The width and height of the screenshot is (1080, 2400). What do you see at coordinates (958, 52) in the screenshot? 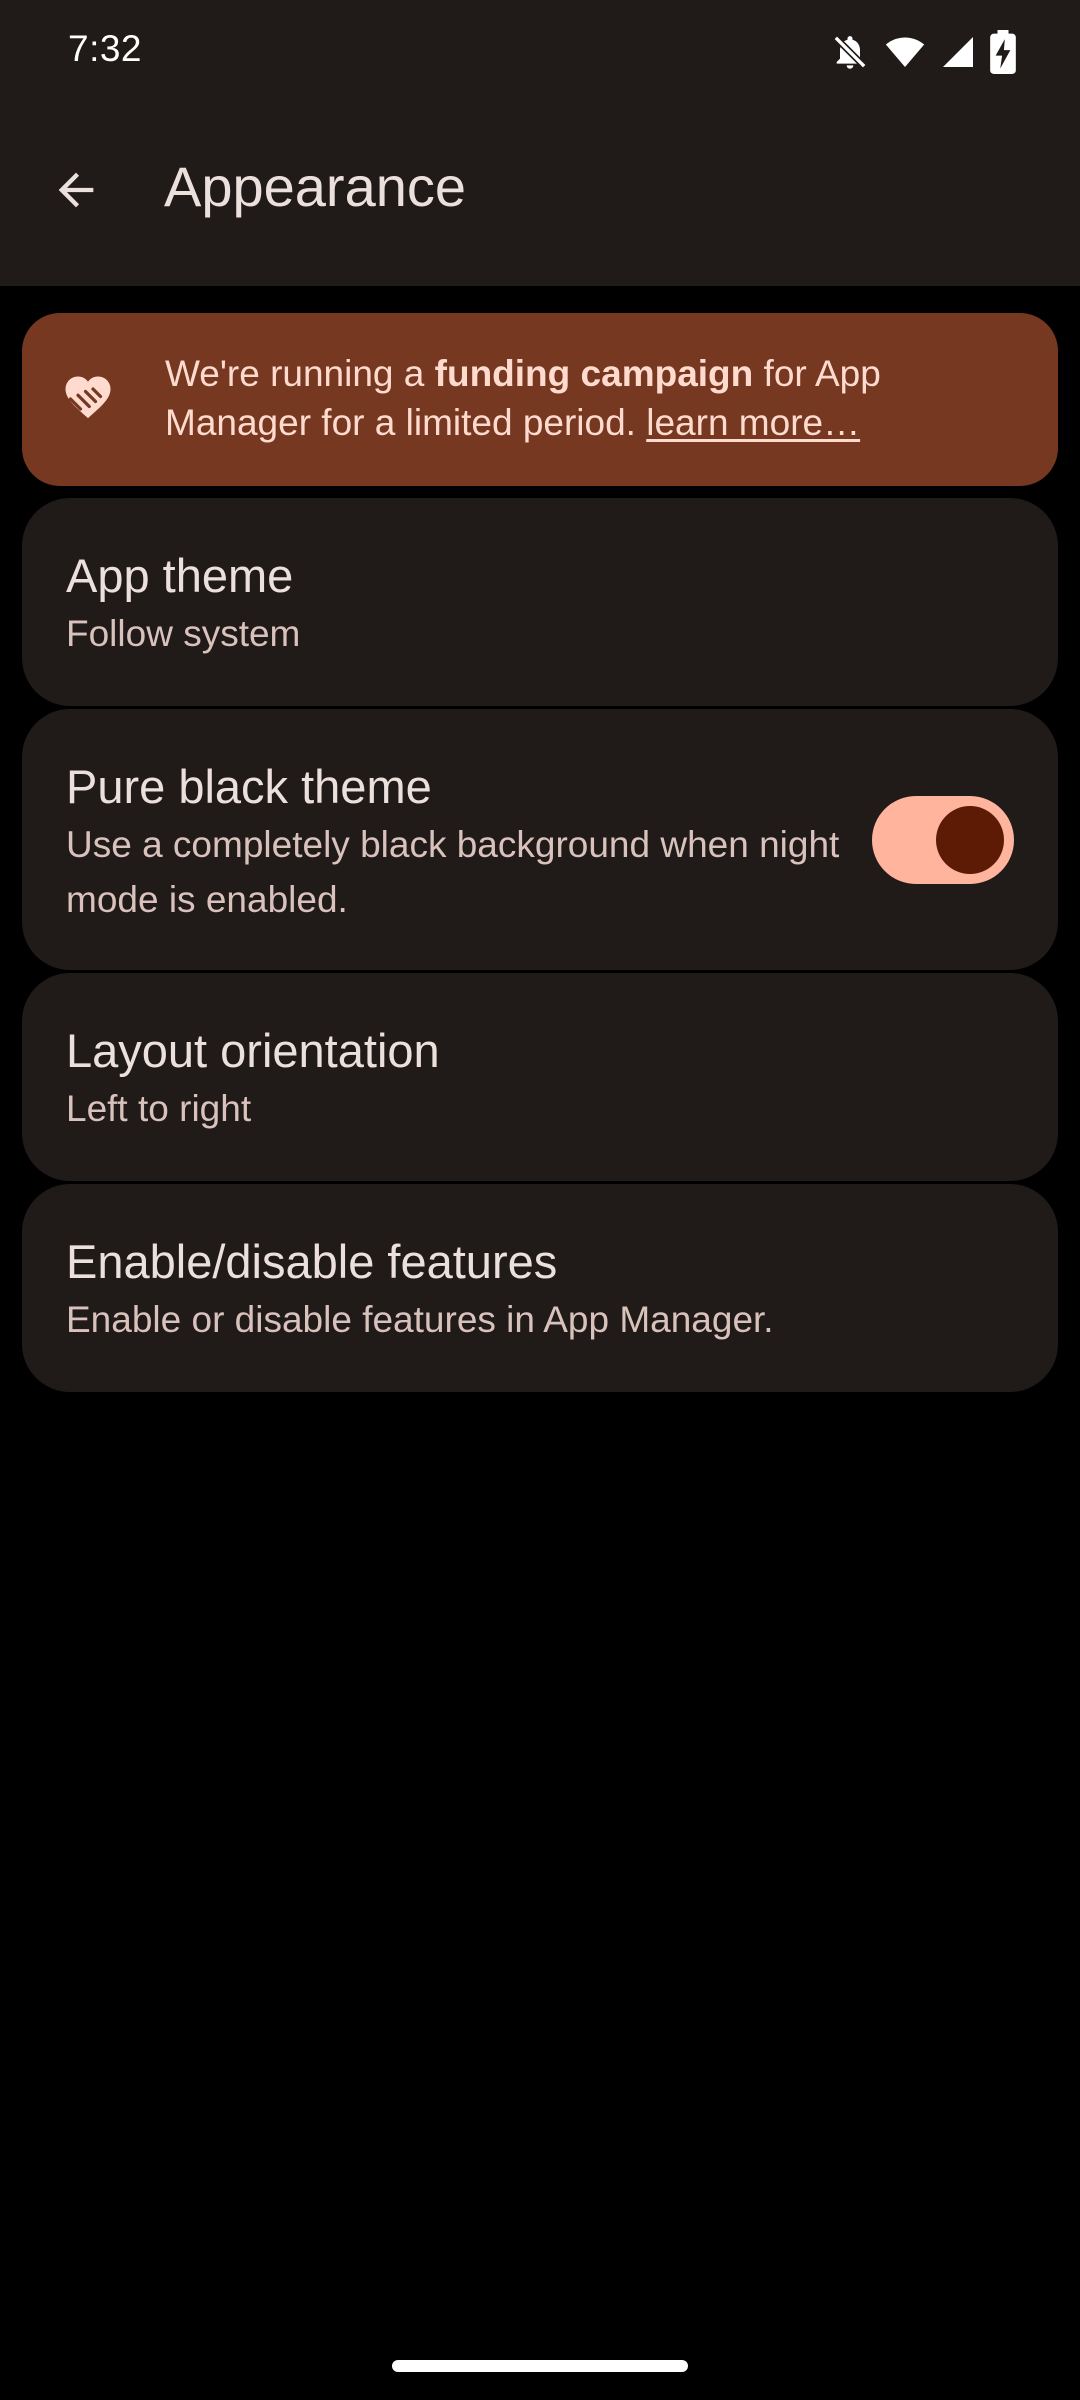
I see `cellular-signal-icon` at bounding box center [958, 52].